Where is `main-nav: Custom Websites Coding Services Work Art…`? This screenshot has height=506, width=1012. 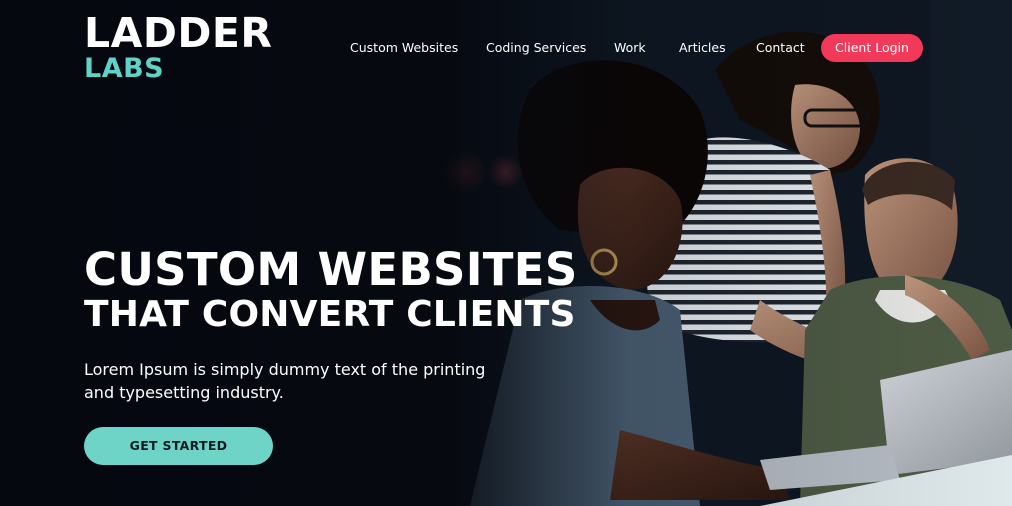
main-nav: Custom Websites Coding Services Work Art… is located at coordinates (506, 48).